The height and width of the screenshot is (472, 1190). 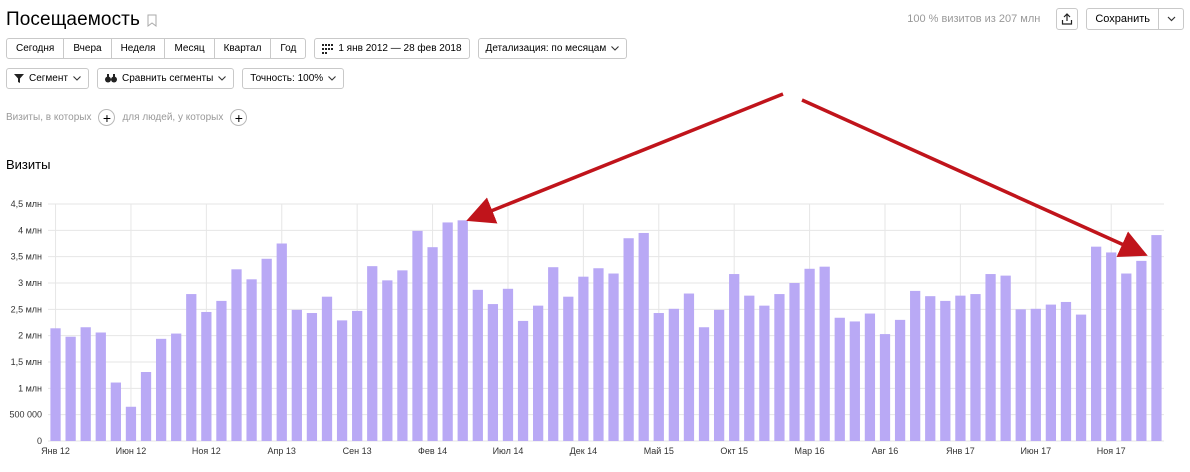 I want to click on y-tick-label: 1,5 млн, so click(x=26, y=362).